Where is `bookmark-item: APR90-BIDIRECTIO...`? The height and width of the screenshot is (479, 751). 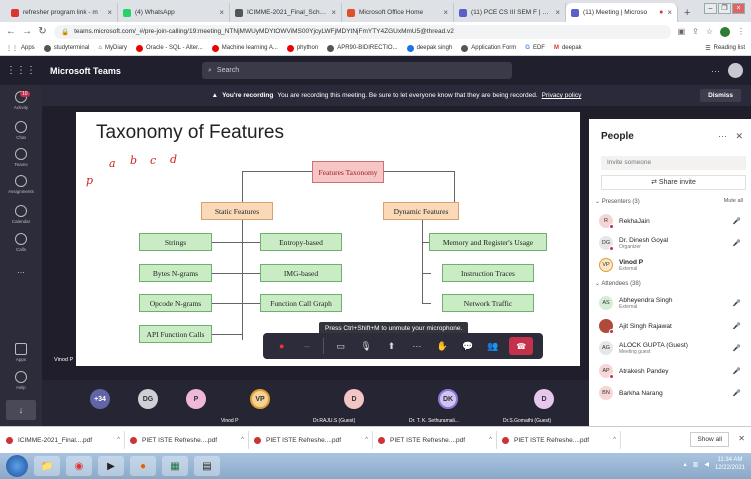
bookmark-item: APR90-BIDIRECTIO... is located at coordinates (362, 48).